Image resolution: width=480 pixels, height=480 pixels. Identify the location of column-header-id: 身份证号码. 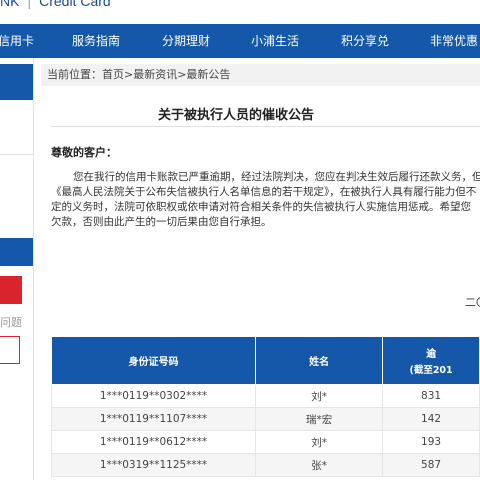
(153, 360).